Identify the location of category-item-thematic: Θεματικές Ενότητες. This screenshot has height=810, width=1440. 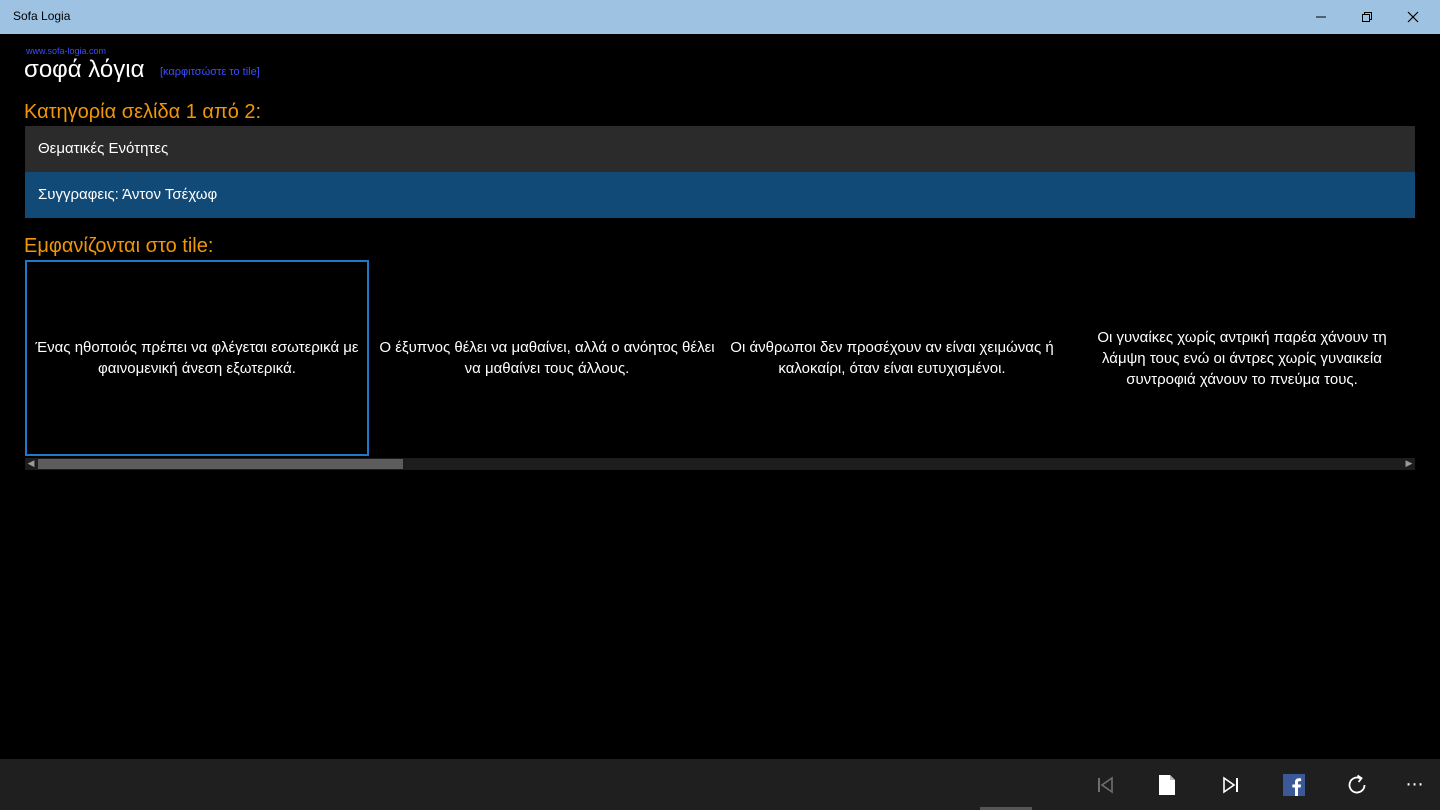
(720, 149).